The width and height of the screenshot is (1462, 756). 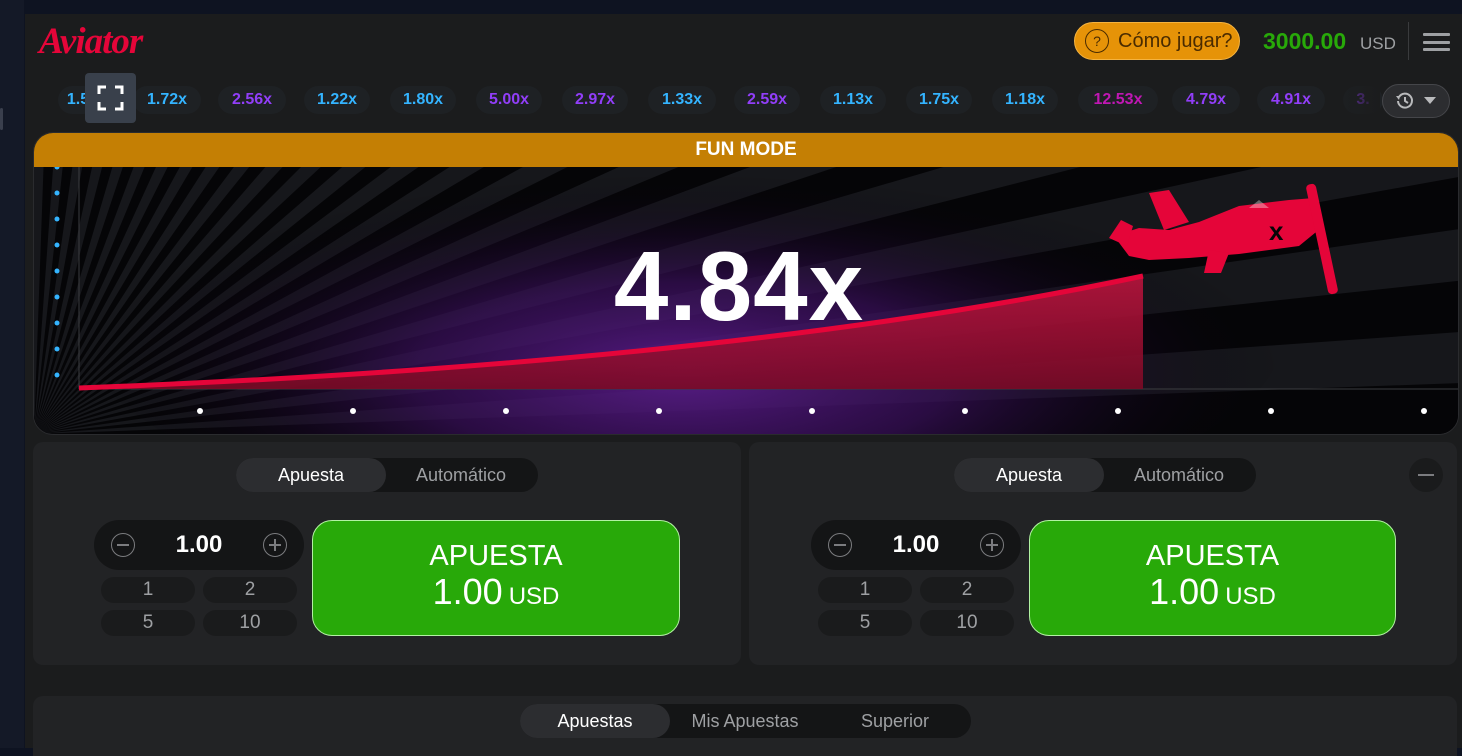 I want to click on history-multiplier: 12.53x, so click(x=1118, y=100).